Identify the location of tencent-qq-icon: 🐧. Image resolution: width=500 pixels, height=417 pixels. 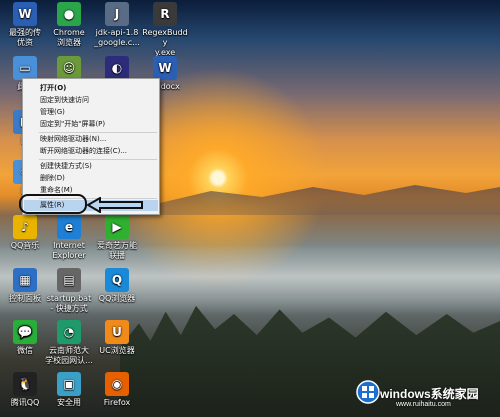
(25, 384).